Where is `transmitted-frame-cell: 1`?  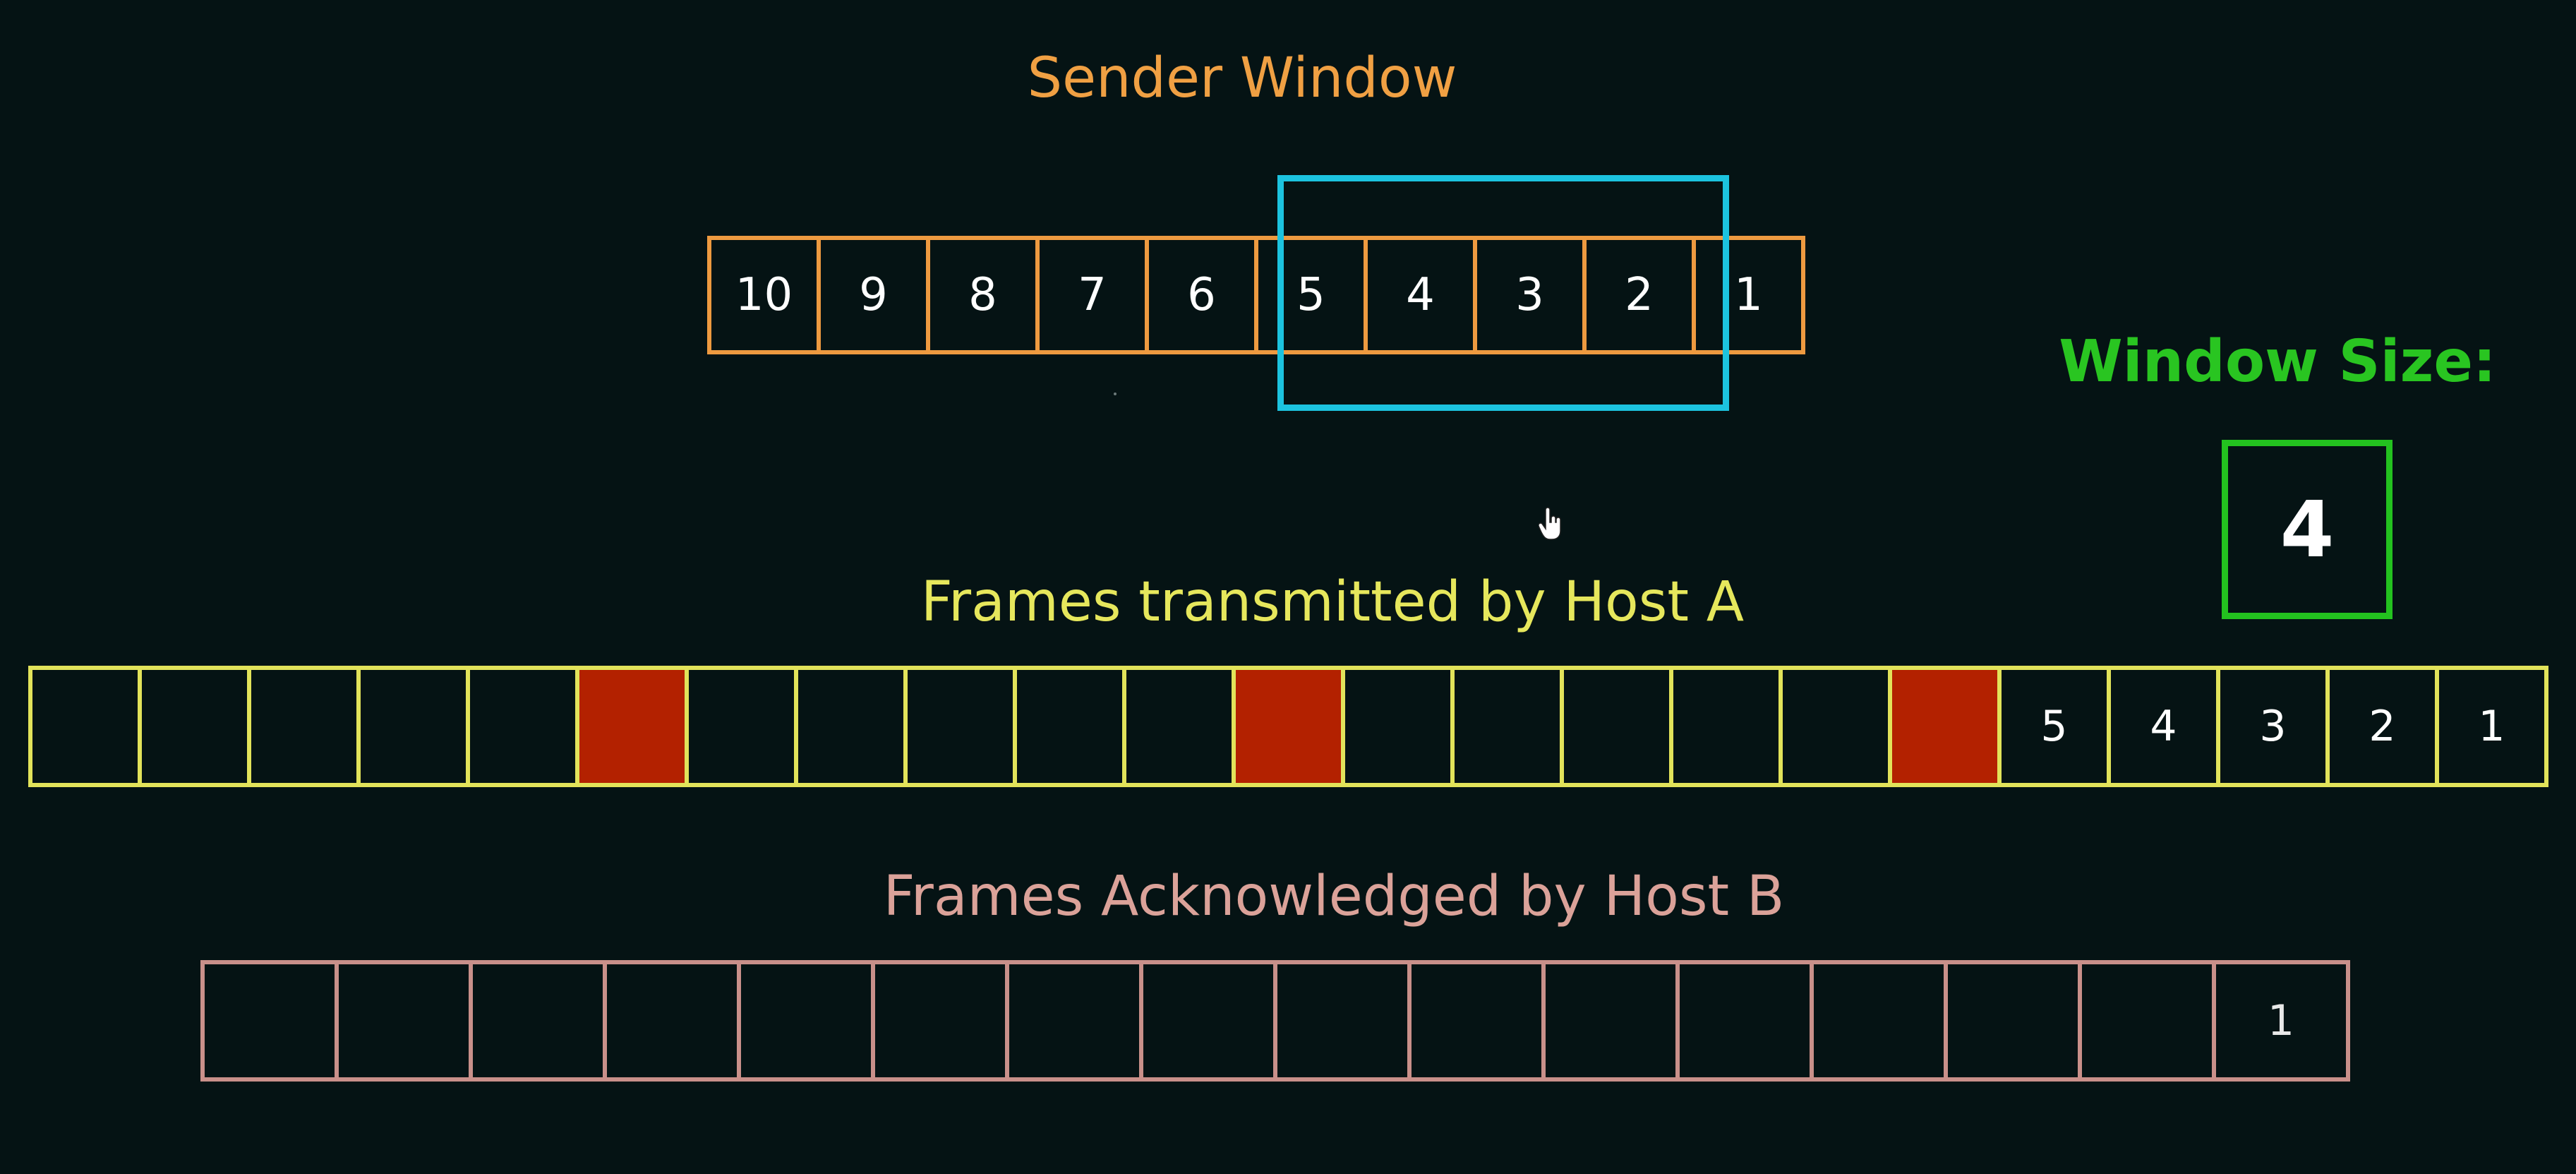 transmitted-frame-cell: 1 is located at coordinates (2491, 726).